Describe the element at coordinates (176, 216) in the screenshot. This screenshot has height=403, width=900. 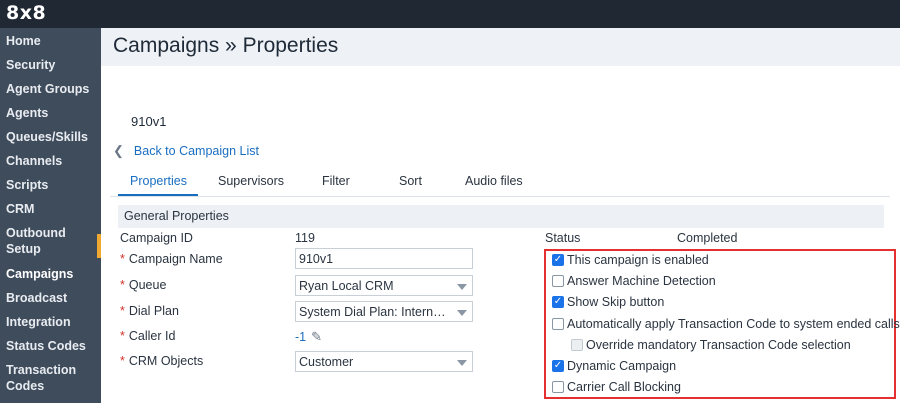
I see `section-title: General Properties` at that location.